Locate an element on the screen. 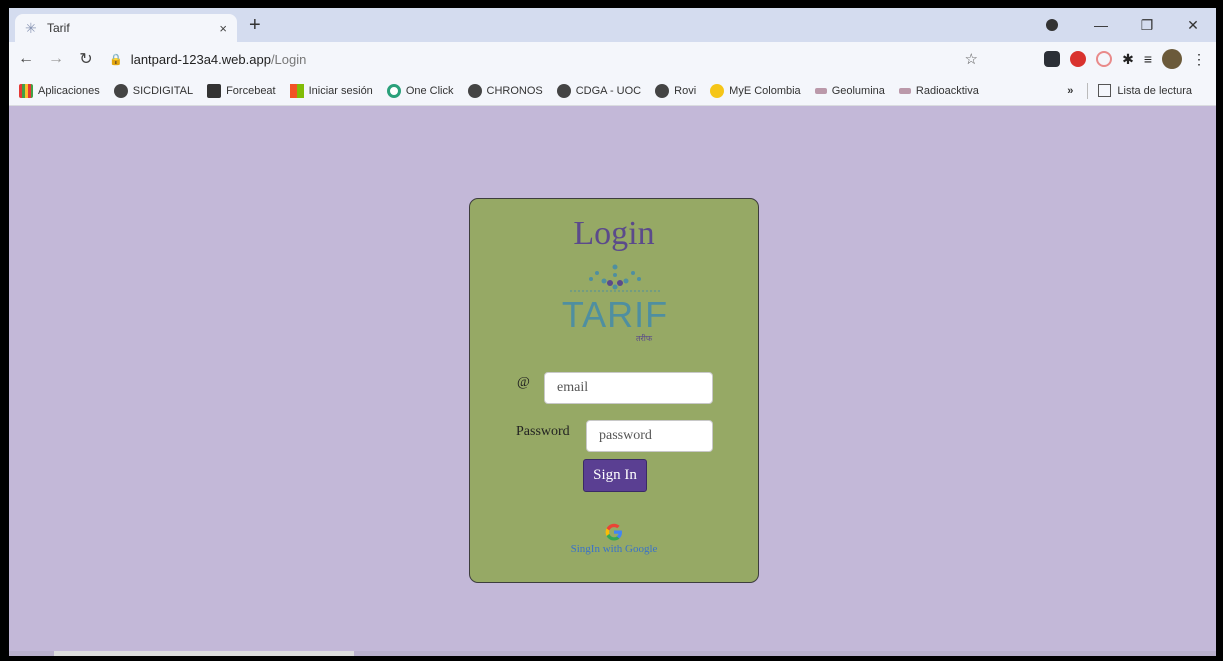  google-icon is located at coordinates (614, 532).